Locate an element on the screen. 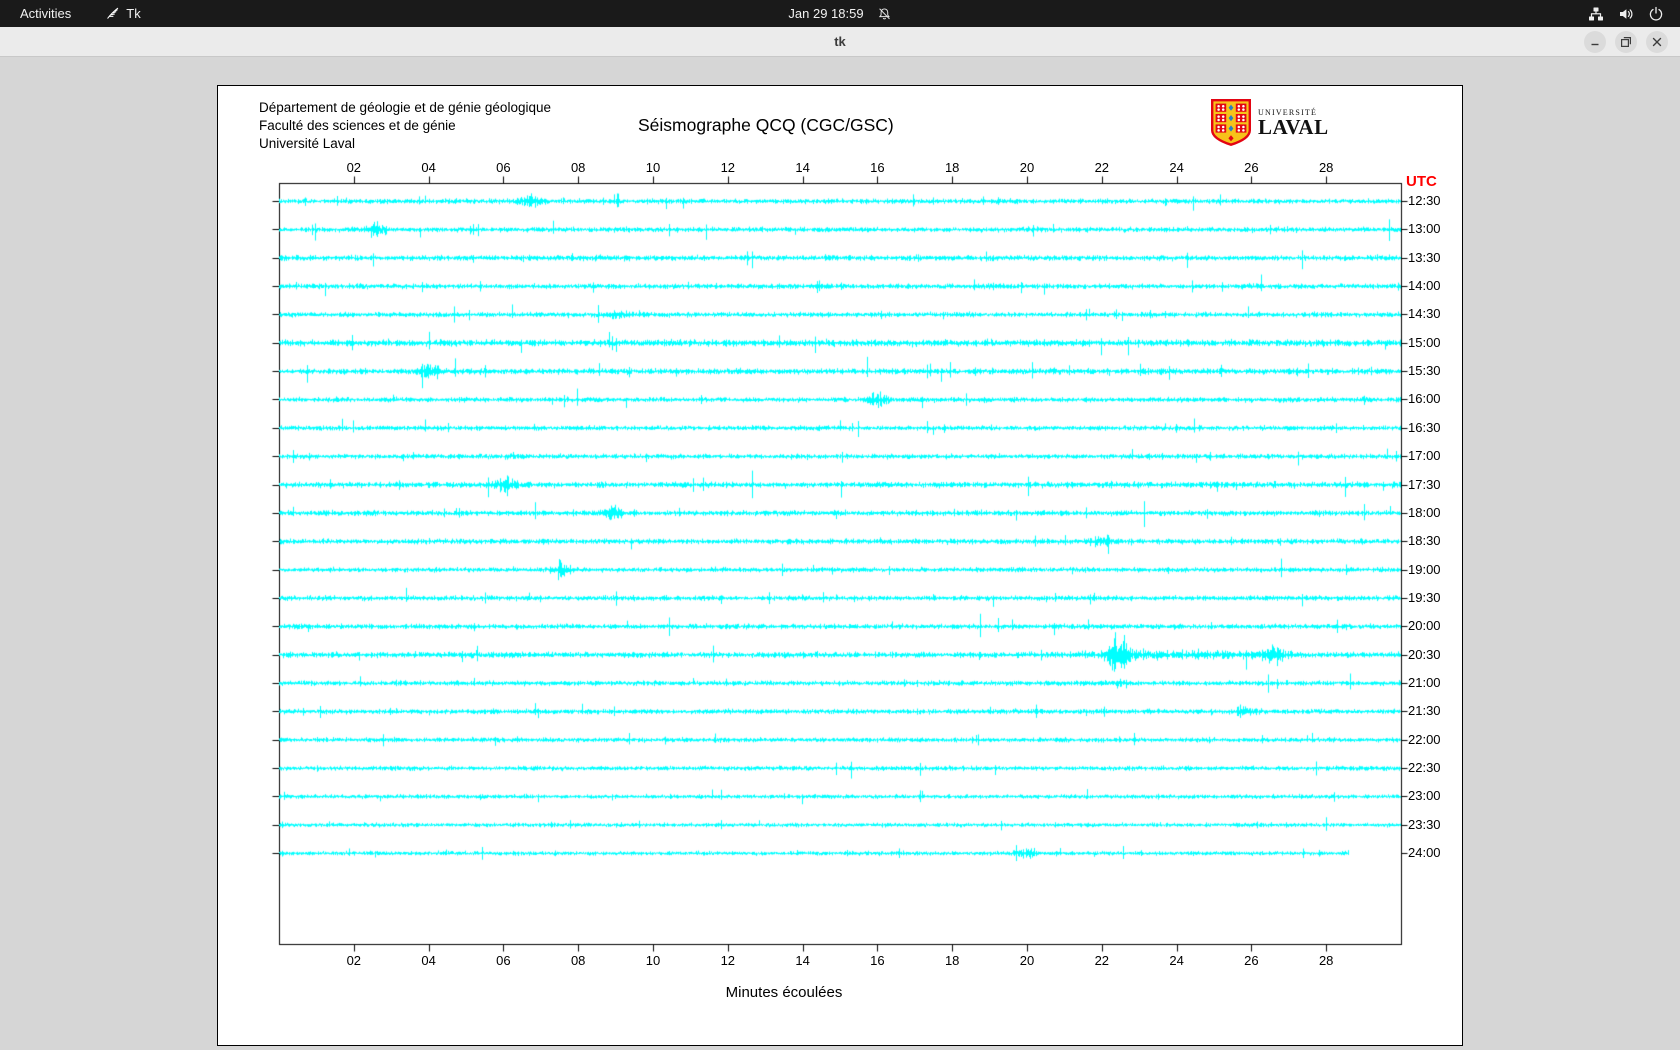  activities-button: Activities is located at coordinates (45, 13).